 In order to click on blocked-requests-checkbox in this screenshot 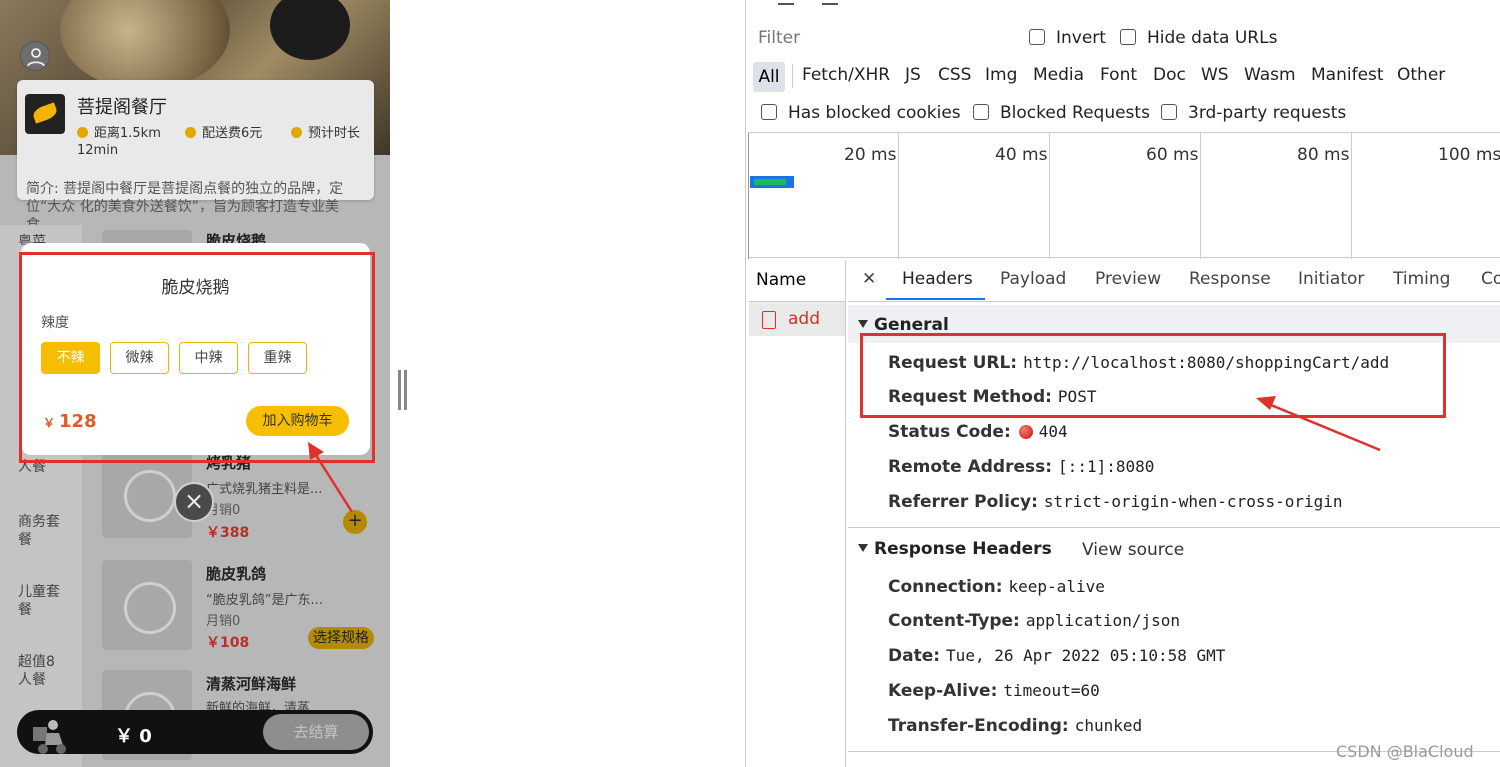, I will do `click(981, 112)`.